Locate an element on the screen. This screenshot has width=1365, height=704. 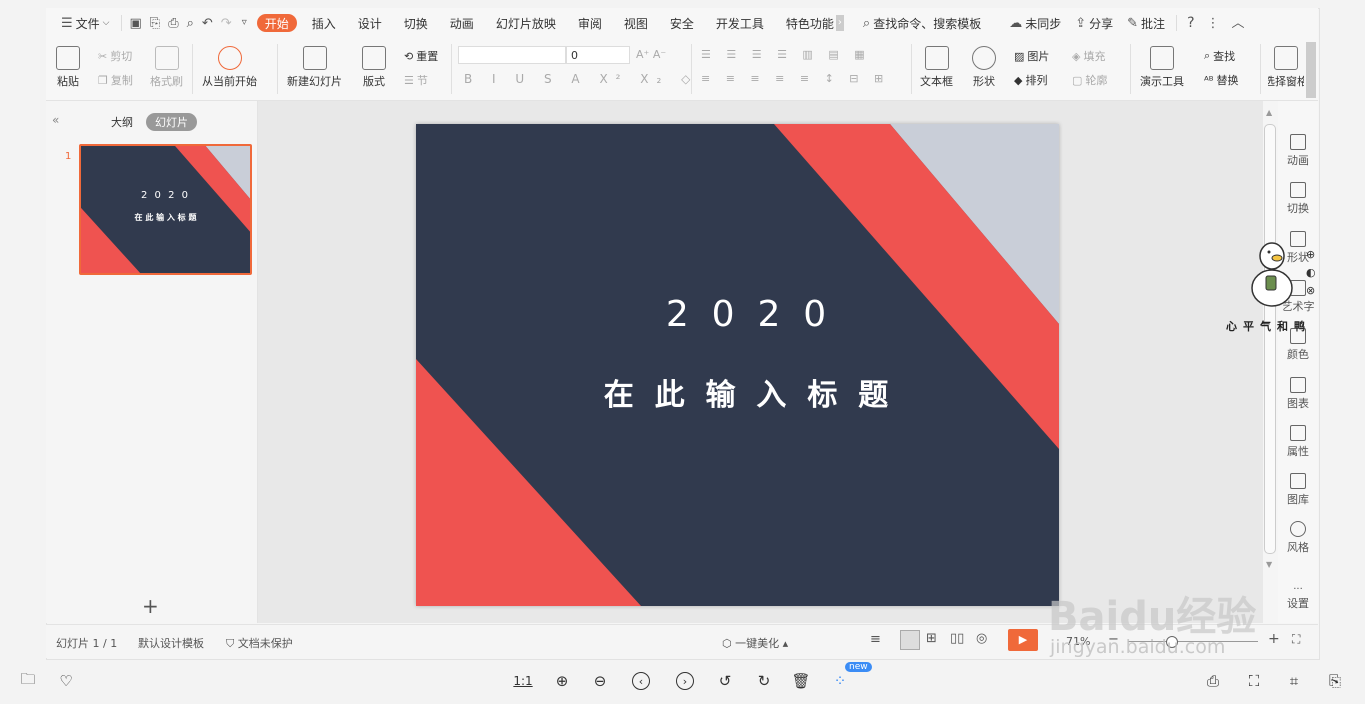
save-icon: ▣ is located at coordinates (136, 23).